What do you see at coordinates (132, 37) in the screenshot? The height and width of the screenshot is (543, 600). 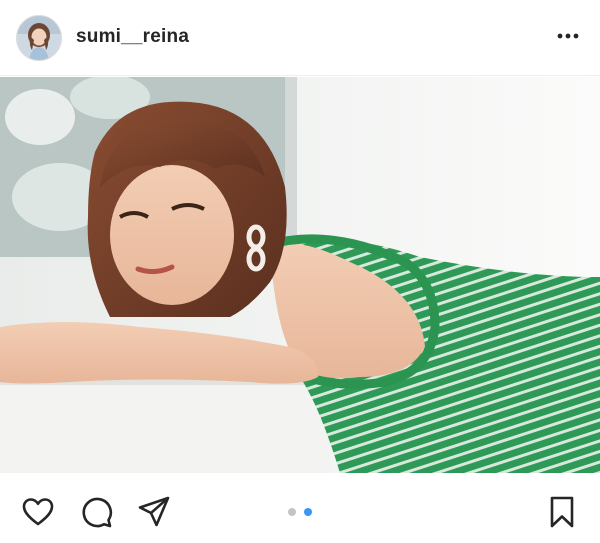 I see `username: sumi__reina` at bounding box center [132, 37].